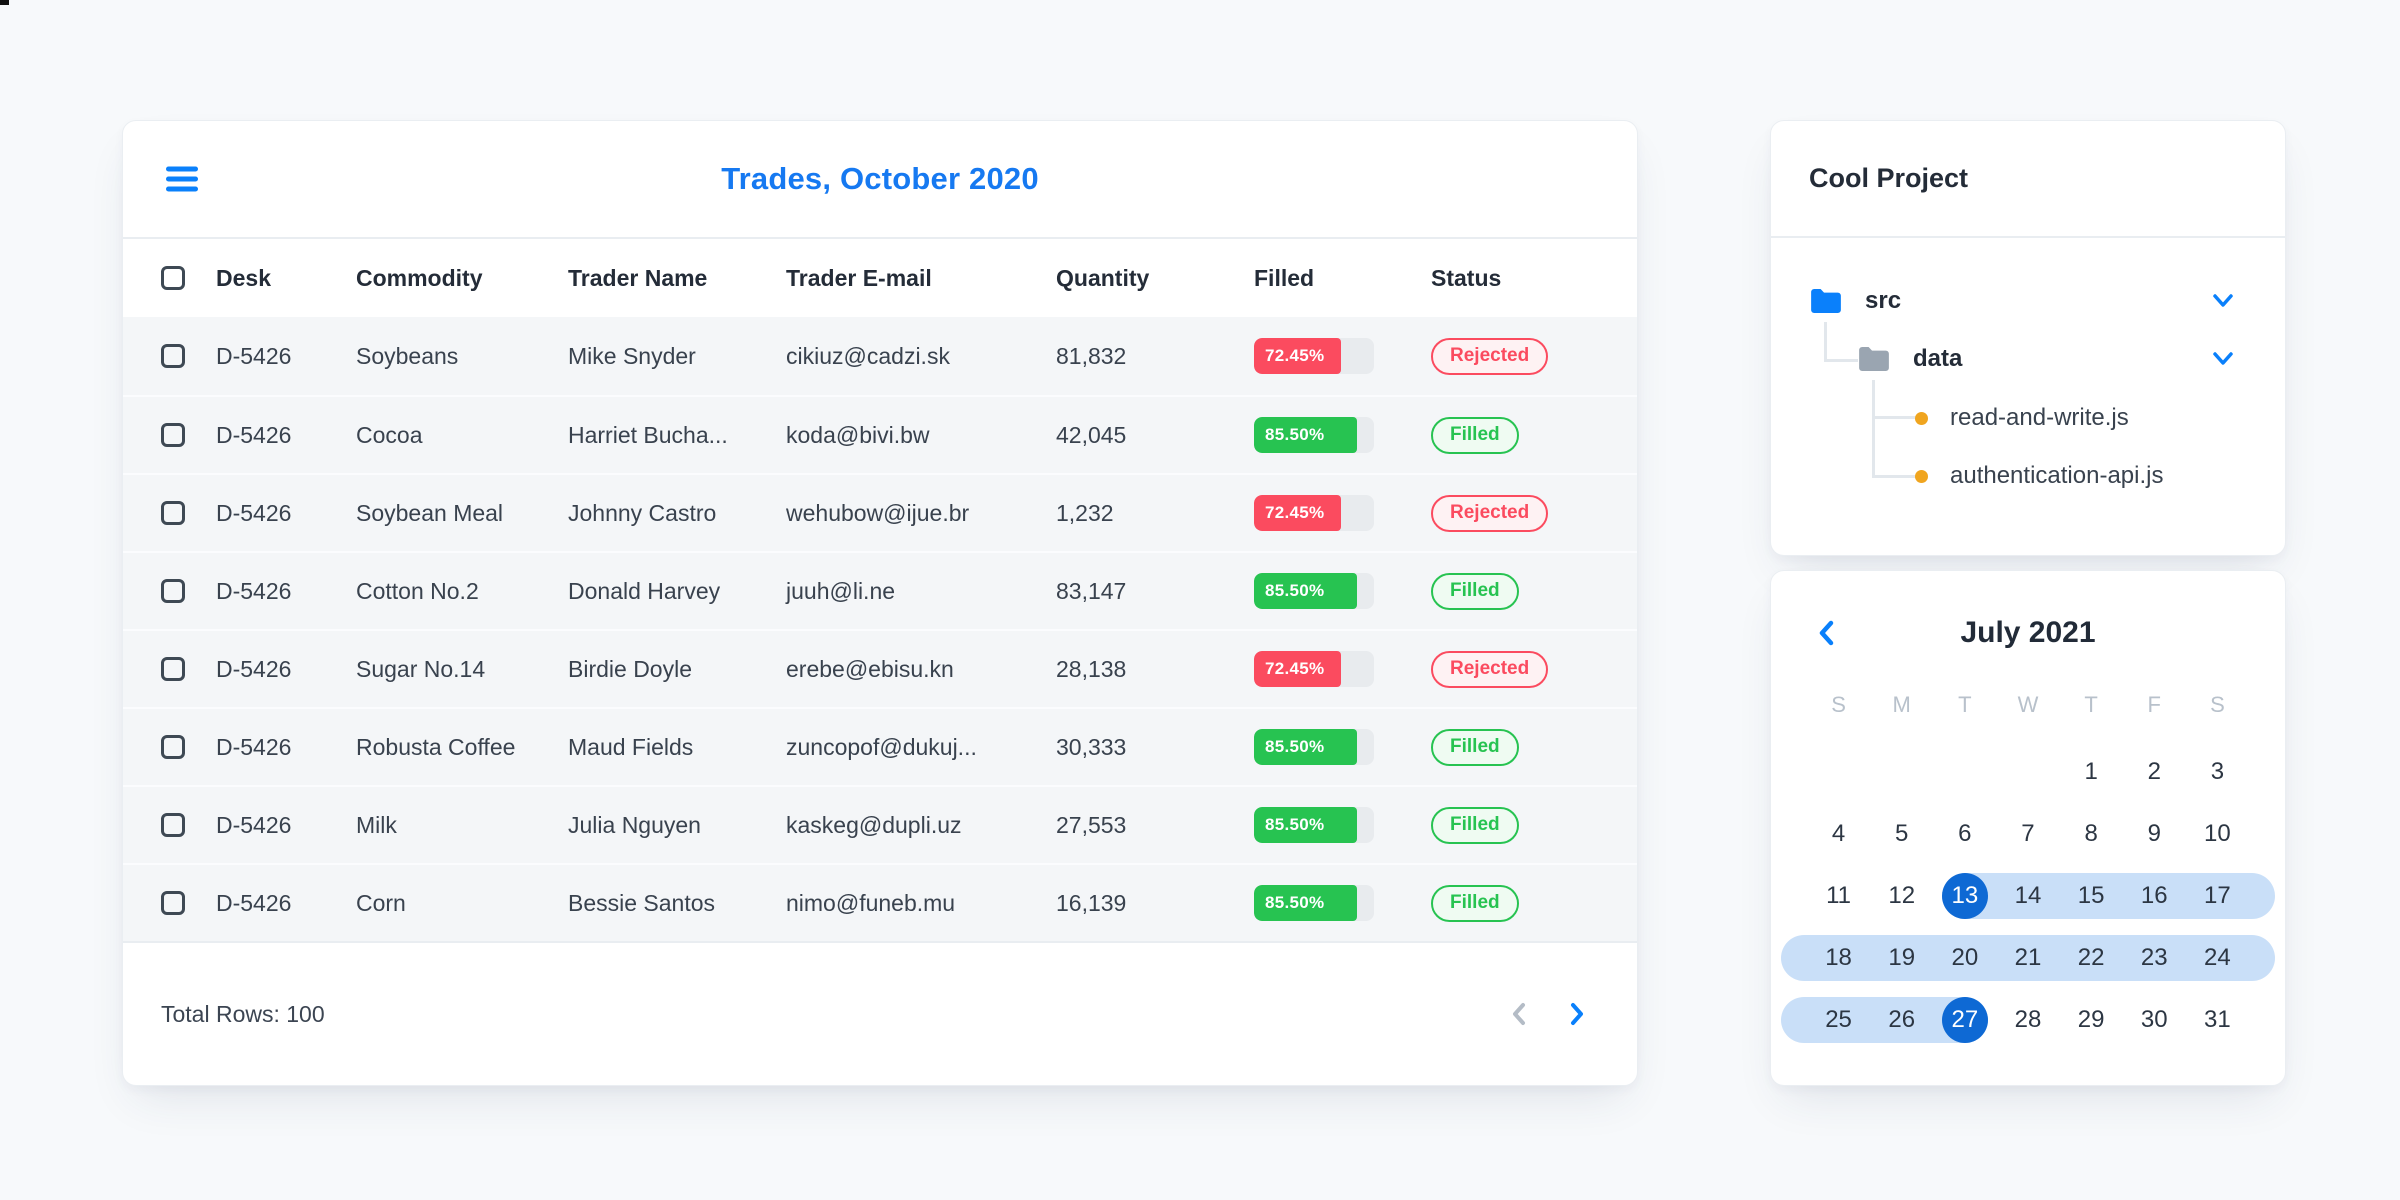  What do you see at coordinates (2154, 704) in the screenshot?
I see `weekday-label: F` at bounding box center [2154, 704].